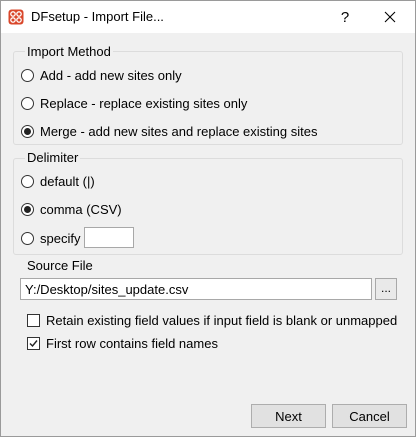 This screenshot has height=437, width=416. I want to click on specify-delimiter-input, so click(109, 237).